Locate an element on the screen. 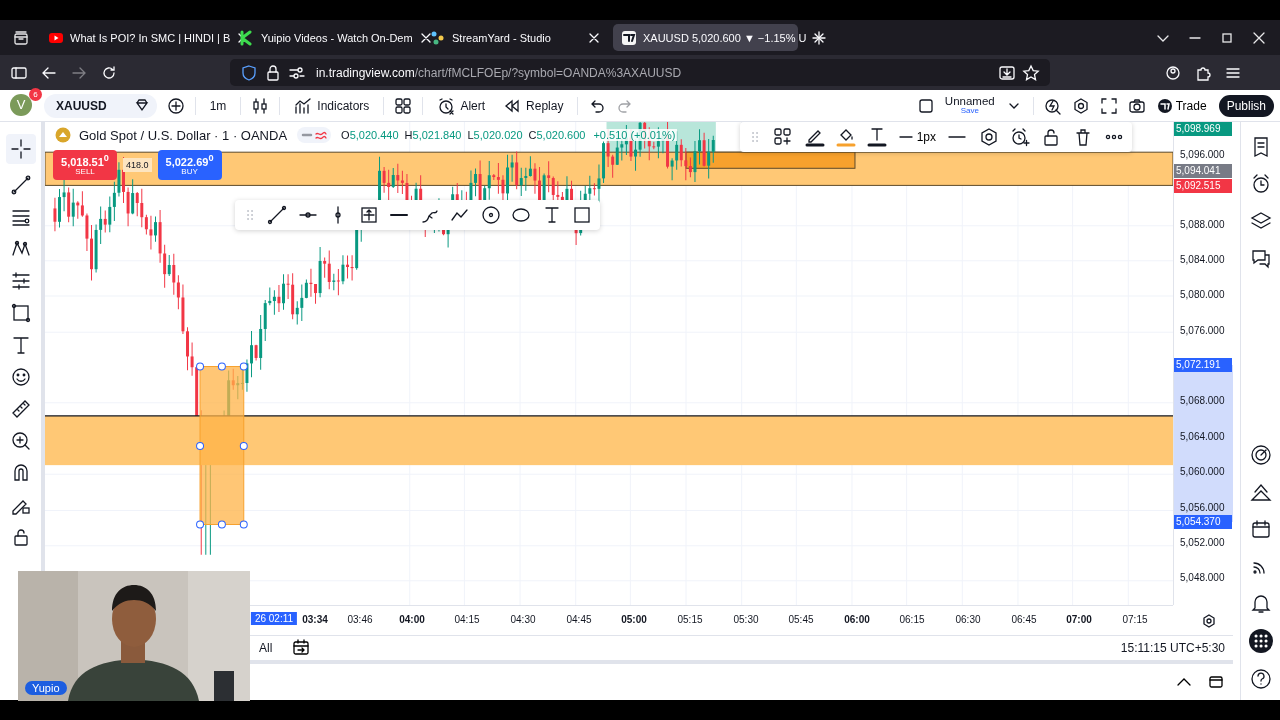 The image size is (1280, 720). price-label: 5,052.000 is located at coordinates (1202, 543).